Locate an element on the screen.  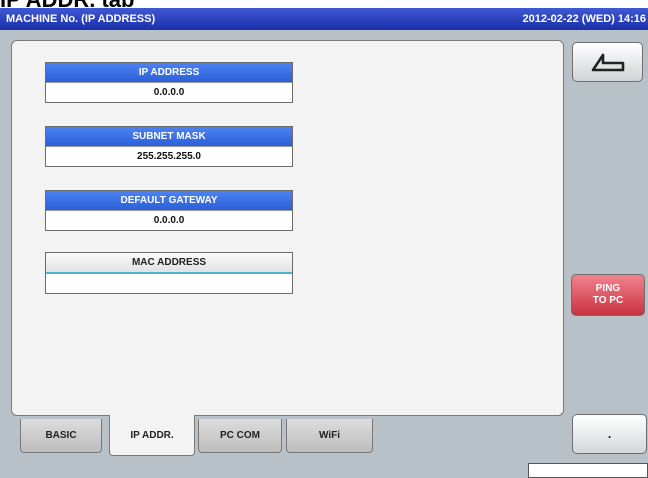
ip-address-field: IP ADDRESS 0.0.0.0 is located at coordinates (169, 82).